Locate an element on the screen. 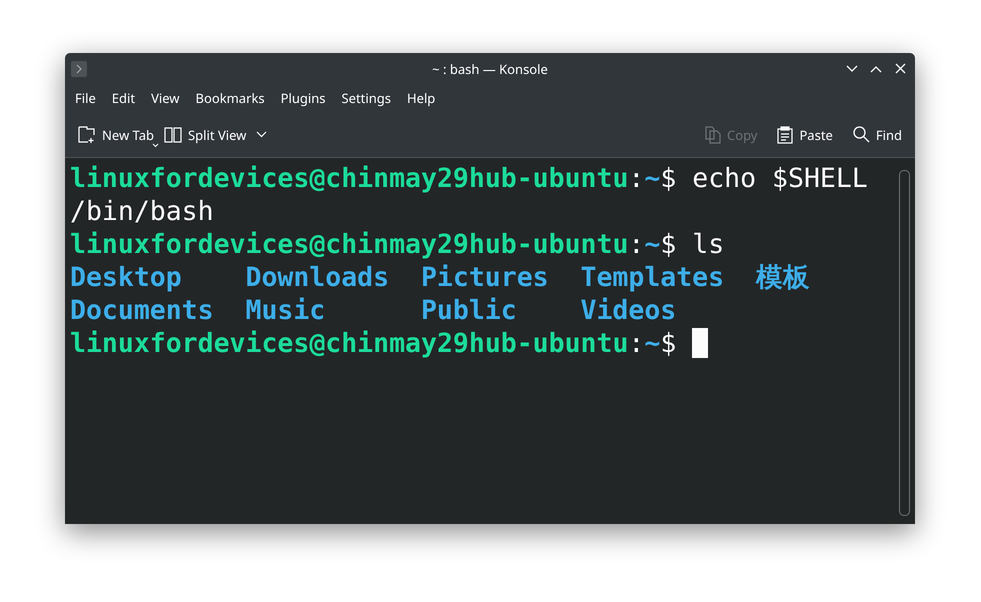  menu-item: Plugins is located at coordinates (303, 98).